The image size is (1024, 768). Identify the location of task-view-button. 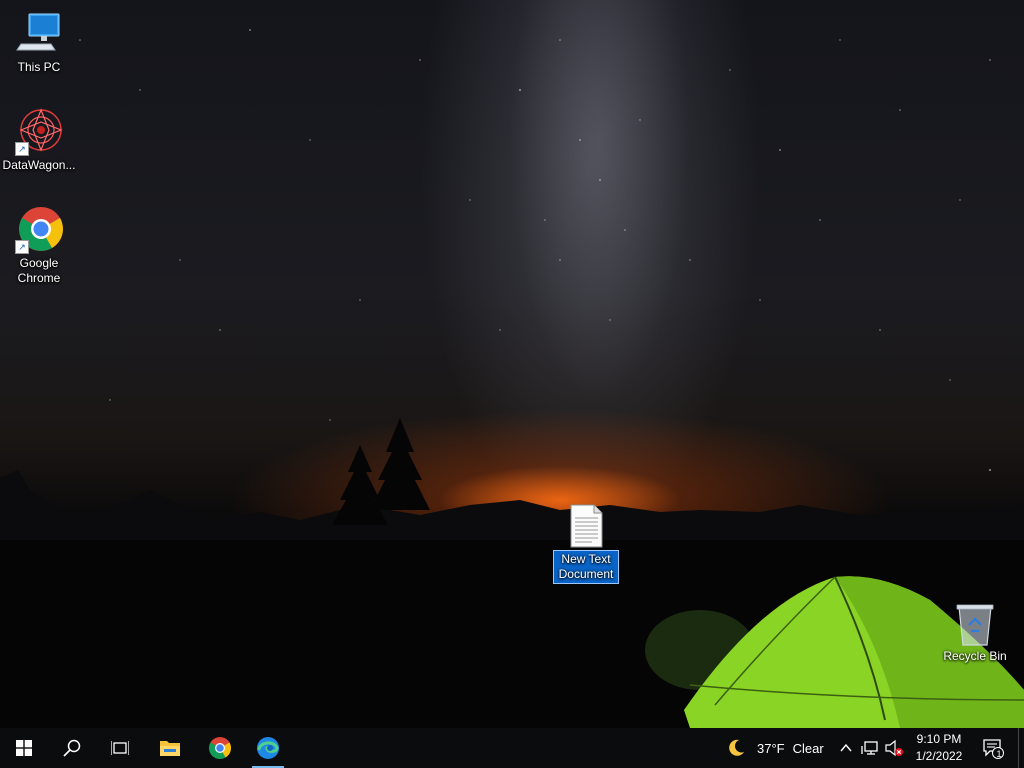
(120, 748).